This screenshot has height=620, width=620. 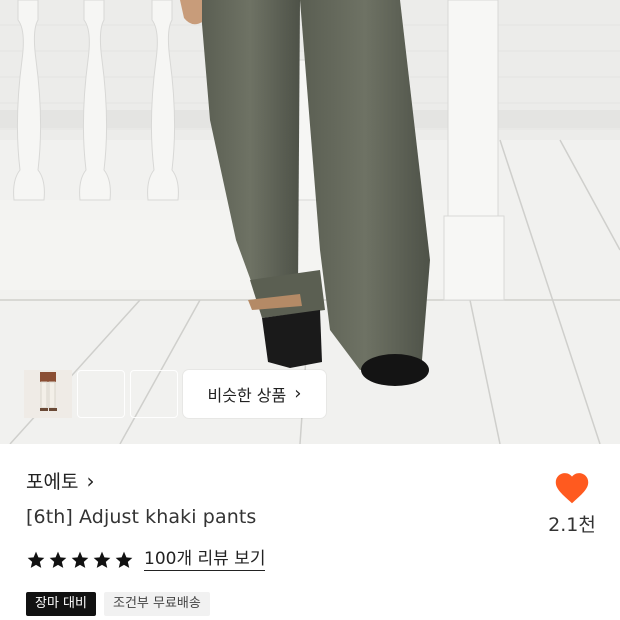 I want to click on thumbnail-strip, so click(x=101, y=394).